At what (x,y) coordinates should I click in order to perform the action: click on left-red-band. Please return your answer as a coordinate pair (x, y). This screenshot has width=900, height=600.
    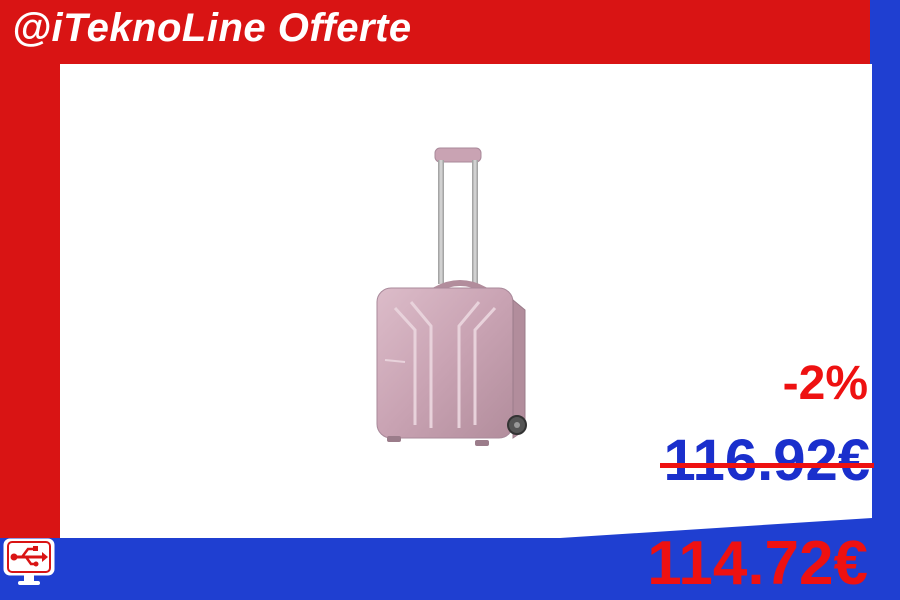
    Looking at the image, I should click on (30, 270).